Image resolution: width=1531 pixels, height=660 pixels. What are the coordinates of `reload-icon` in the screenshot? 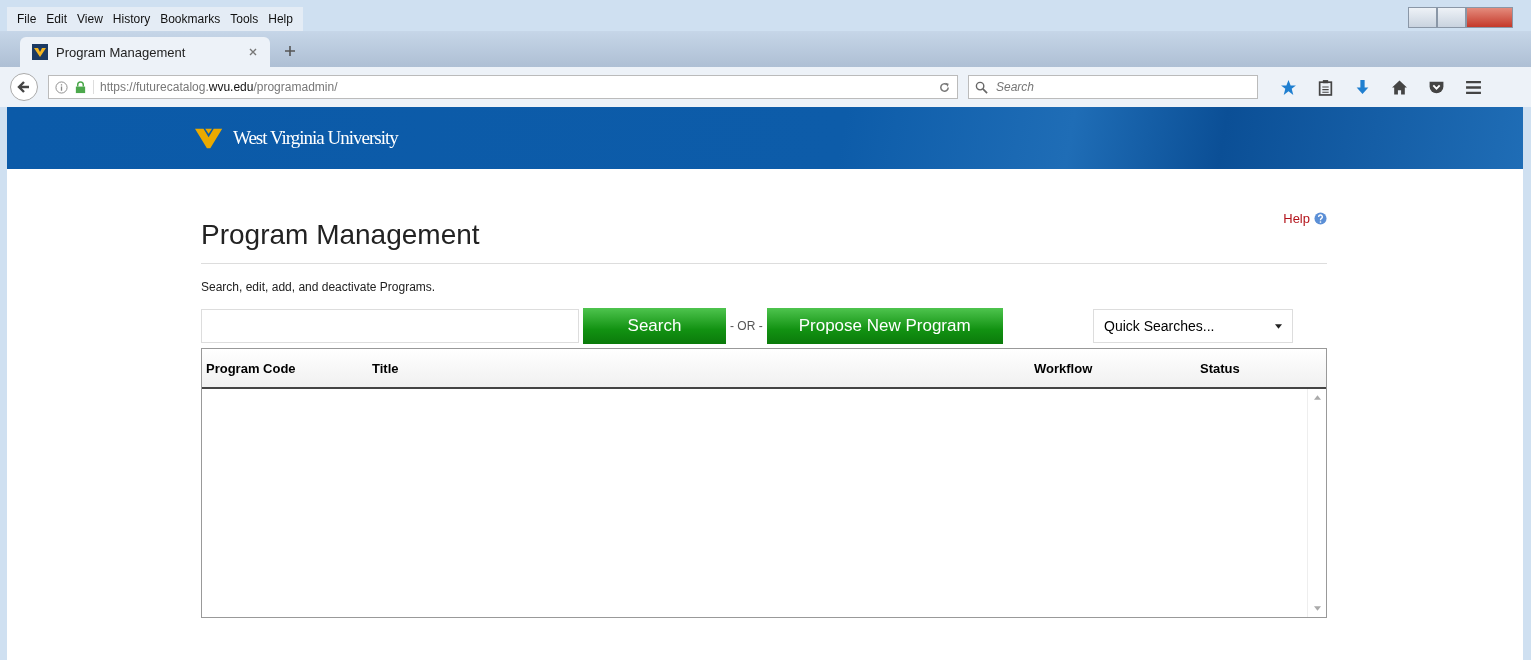 It's located at (944, 87).